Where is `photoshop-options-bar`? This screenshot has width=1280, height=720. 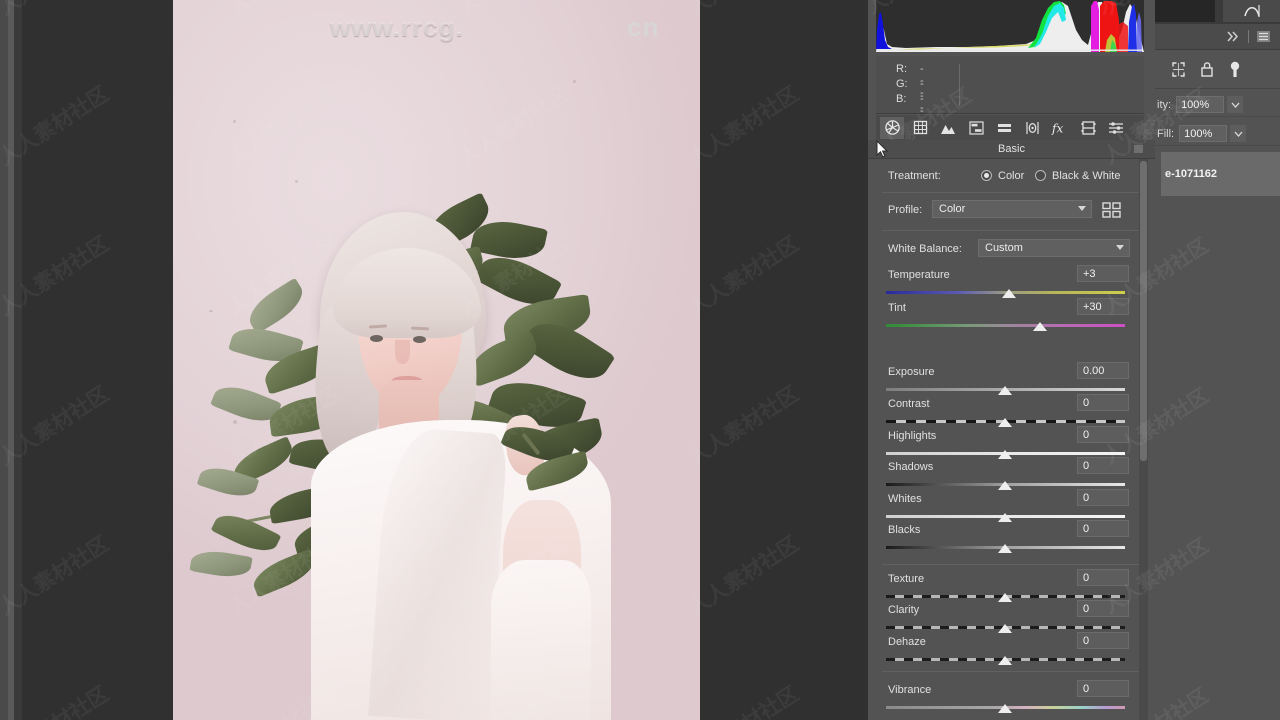 photoshop-options-bar is located at coordinates (1217, 12).